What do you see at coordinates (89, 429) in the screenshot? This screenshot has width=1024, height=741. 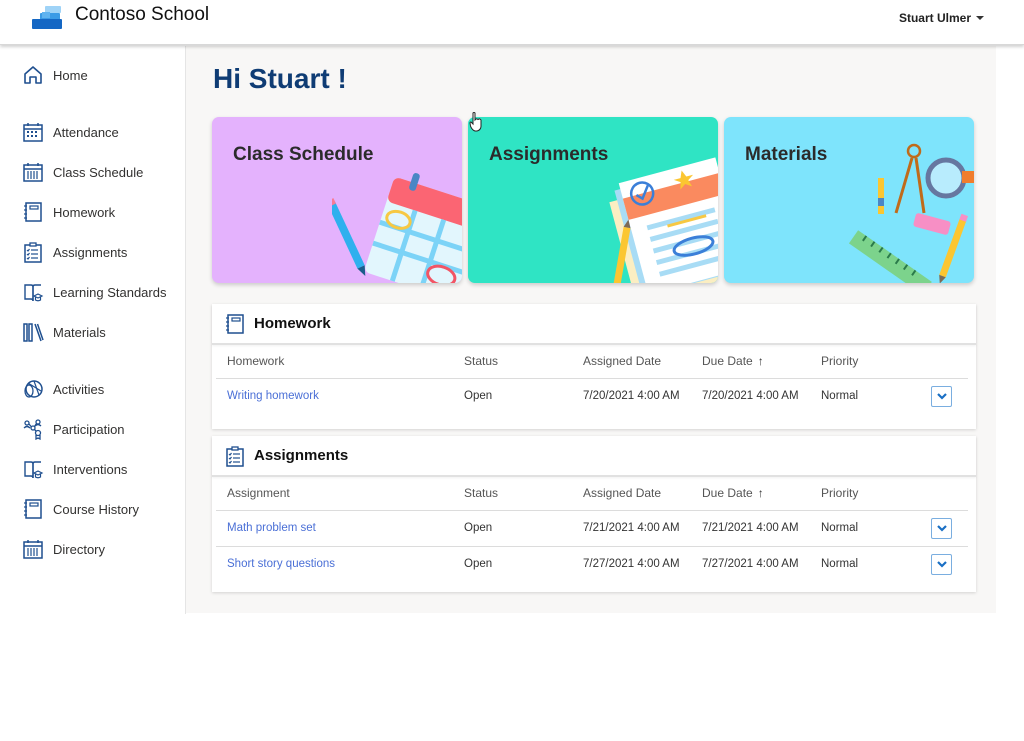 I see `sidebar-item-label: Participation` at bounding box center [89, 429].